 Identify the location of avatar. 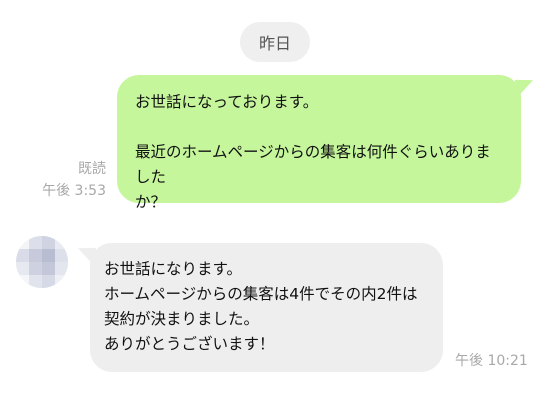
(42, 262).